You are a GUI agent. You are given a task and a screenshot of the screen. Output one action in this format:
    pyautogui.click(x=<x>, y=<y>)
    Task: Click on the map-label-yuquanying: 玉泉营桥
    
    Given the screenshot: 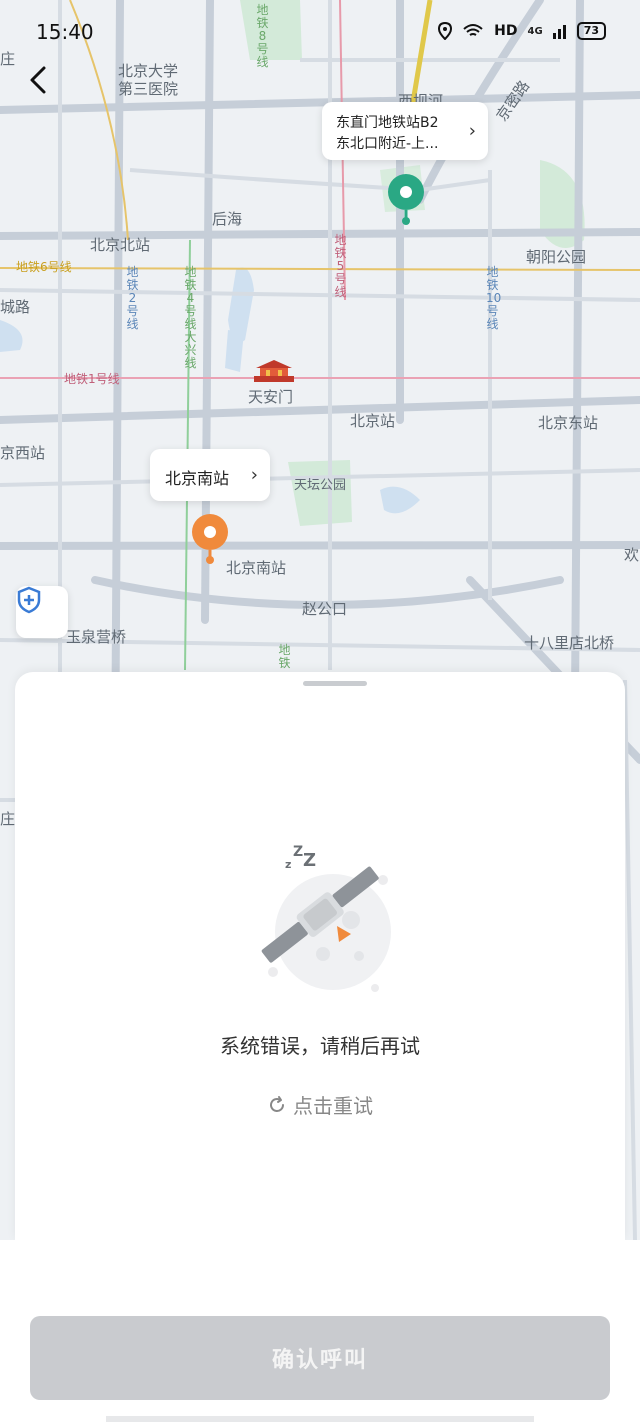 What is the action you would take?
    pyautogui.click(x=96, y=637)
    